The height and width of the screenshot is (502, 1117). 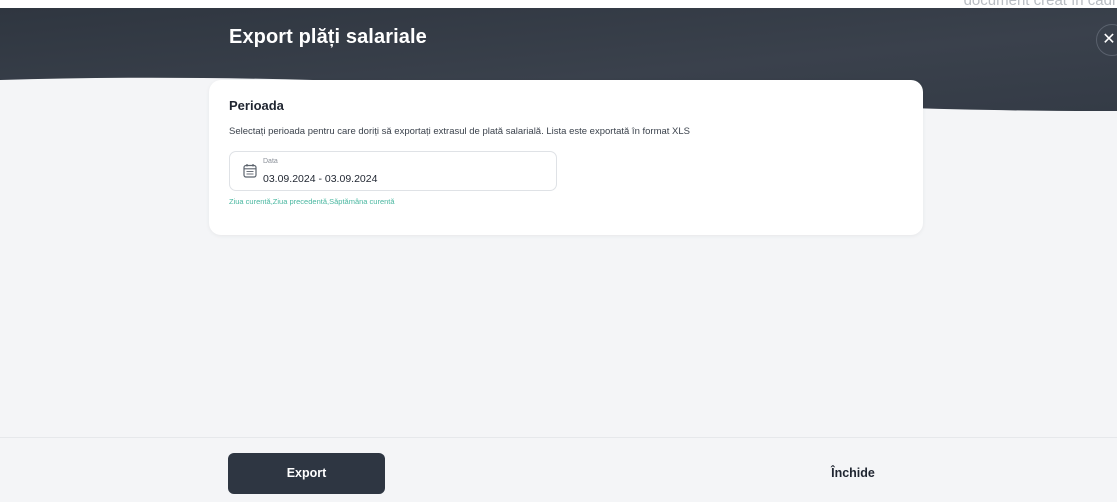 I want to click on date-field-value: 03.09.2024 - 03.09.2024, so click(x=320, y=179).